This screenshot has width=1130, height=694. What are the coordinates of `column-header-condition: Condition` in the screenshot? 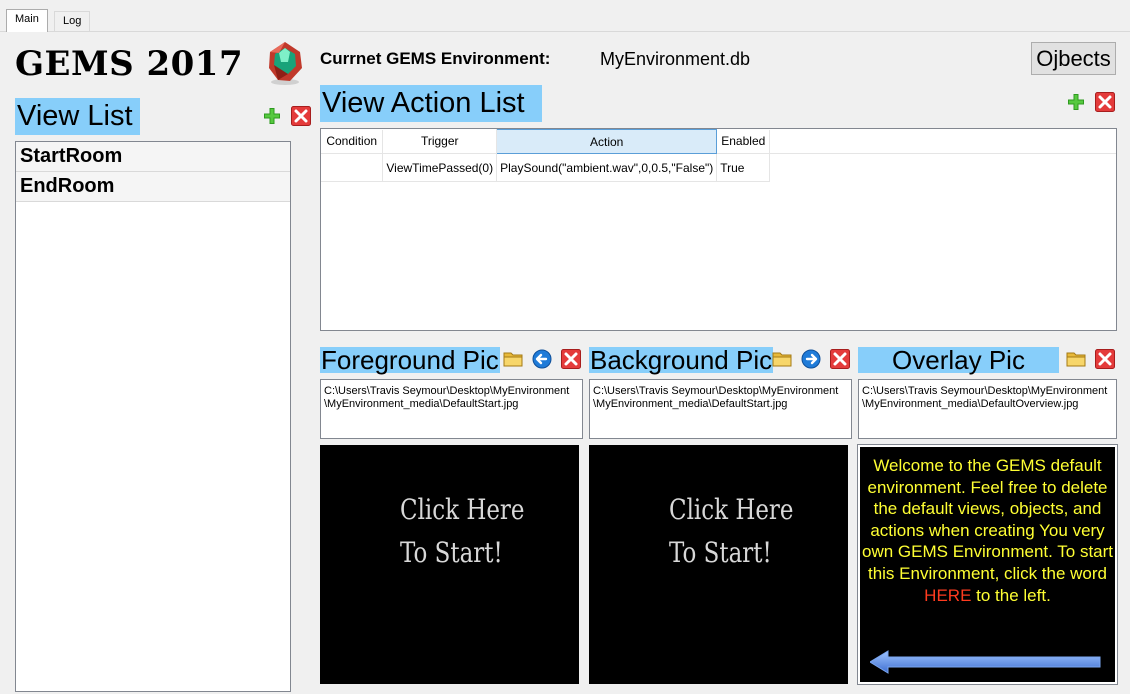 It's located at (352, 141).